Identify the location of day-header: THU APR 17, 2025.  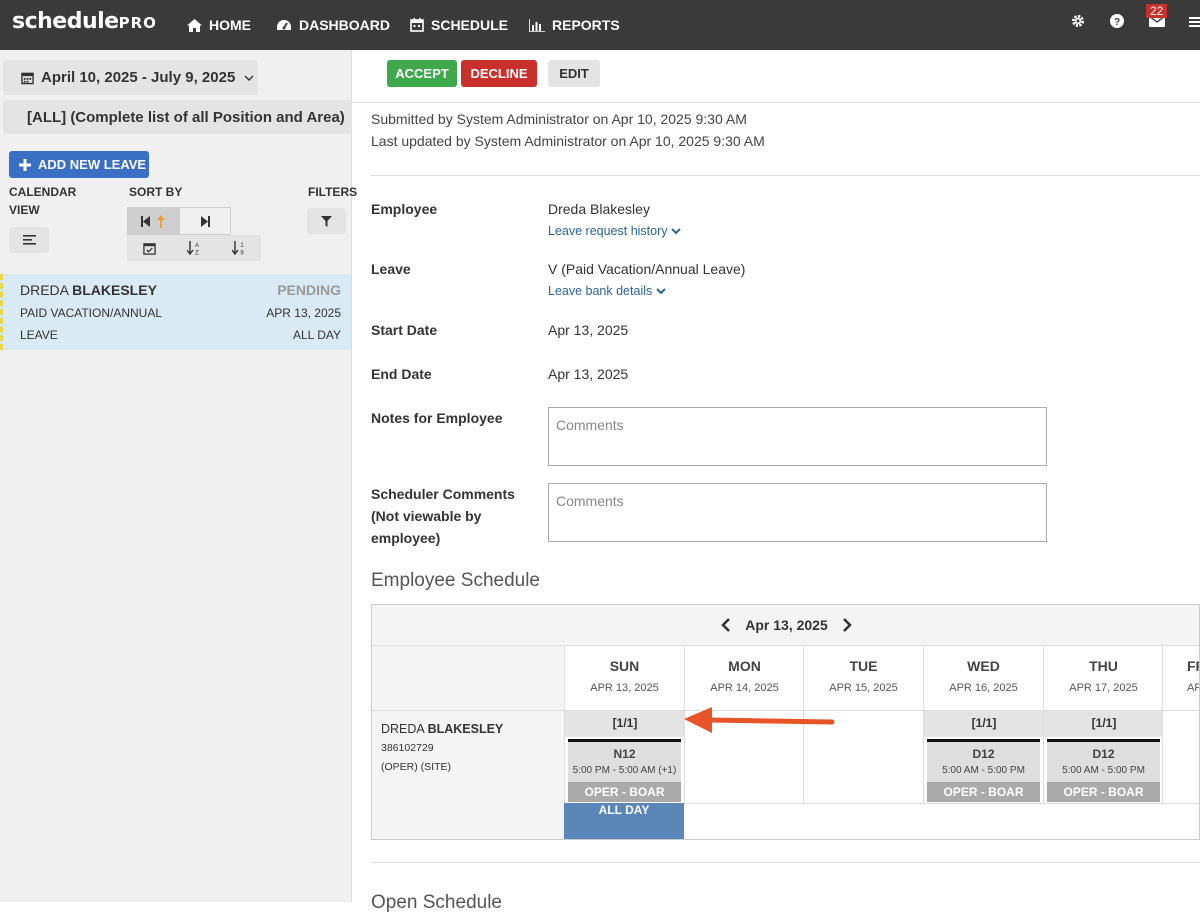
(1103, 678).